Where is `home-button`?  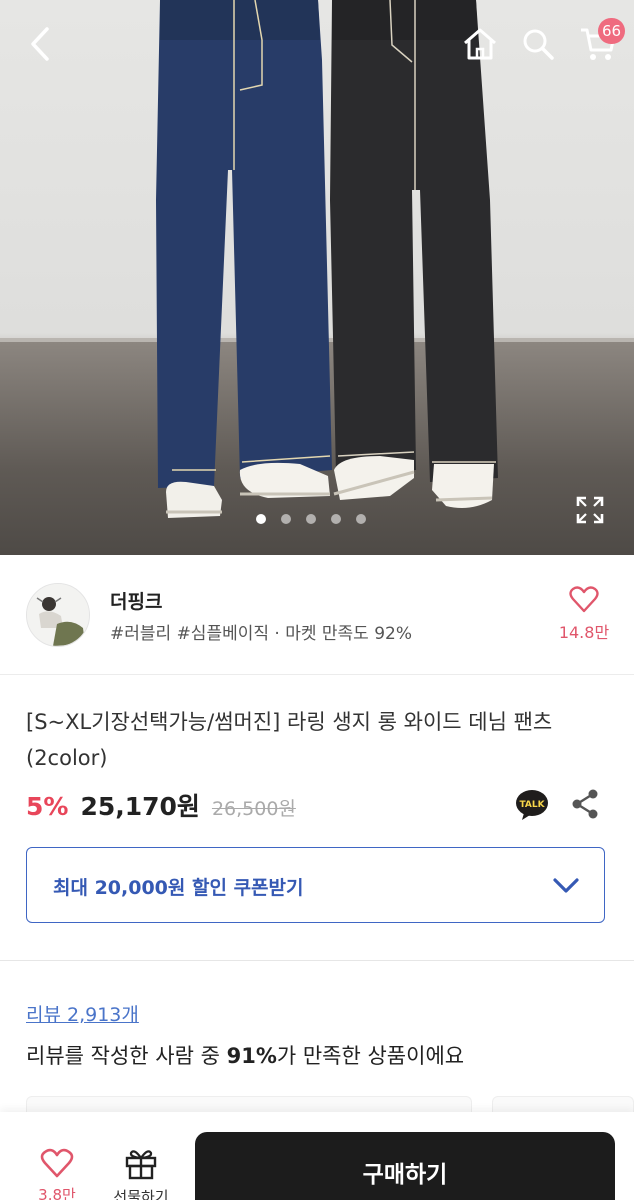
home-button is located at coordinates (480, 44).